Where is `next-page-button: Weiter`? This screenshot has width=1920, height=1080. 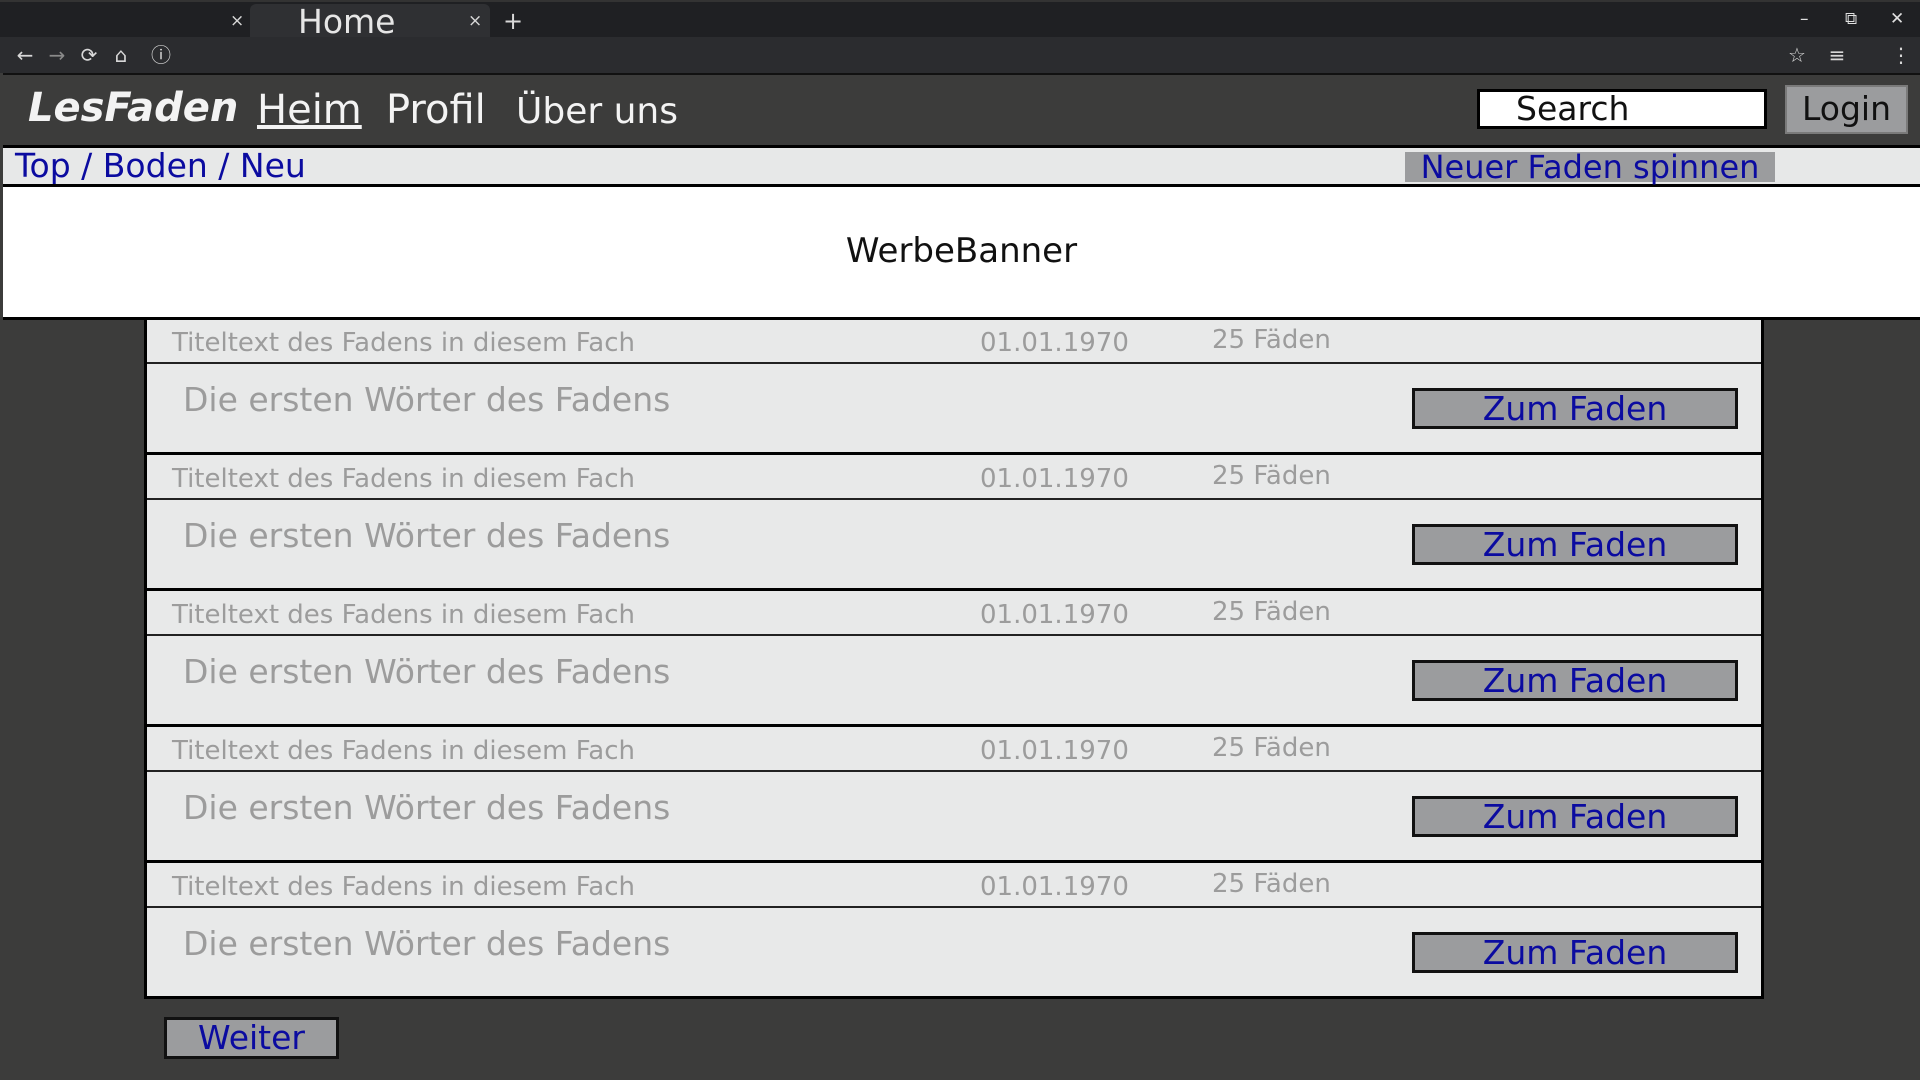
next-page-button: Weiter is located at coordinates (251, 1038).